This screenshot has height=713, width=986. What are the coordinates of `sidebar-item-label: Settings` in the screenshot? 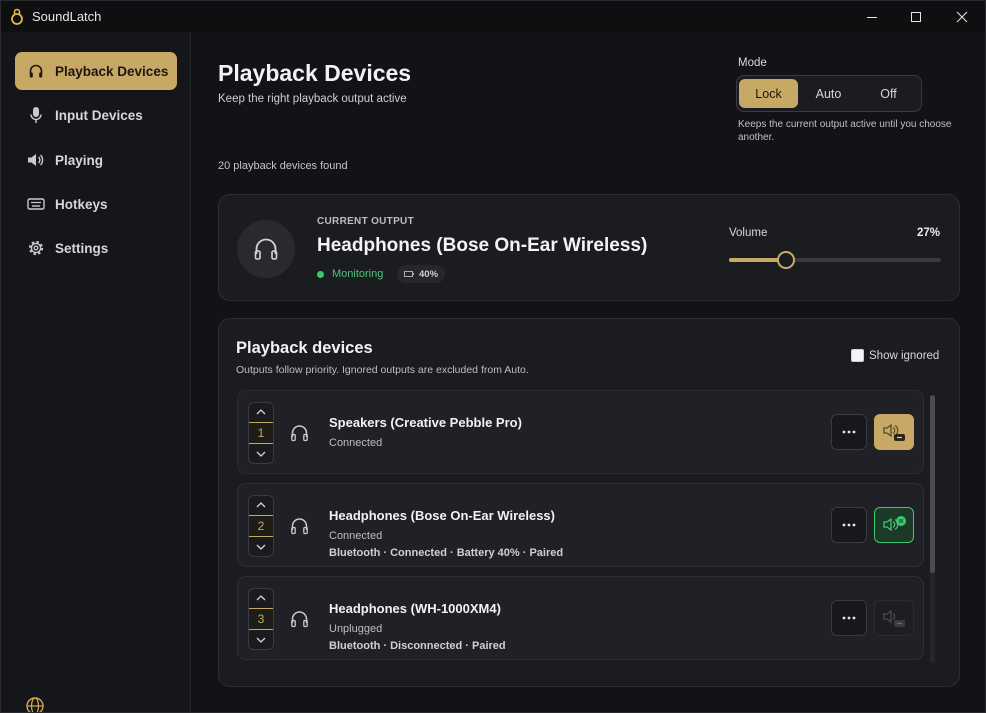 It's located at (82, 248).